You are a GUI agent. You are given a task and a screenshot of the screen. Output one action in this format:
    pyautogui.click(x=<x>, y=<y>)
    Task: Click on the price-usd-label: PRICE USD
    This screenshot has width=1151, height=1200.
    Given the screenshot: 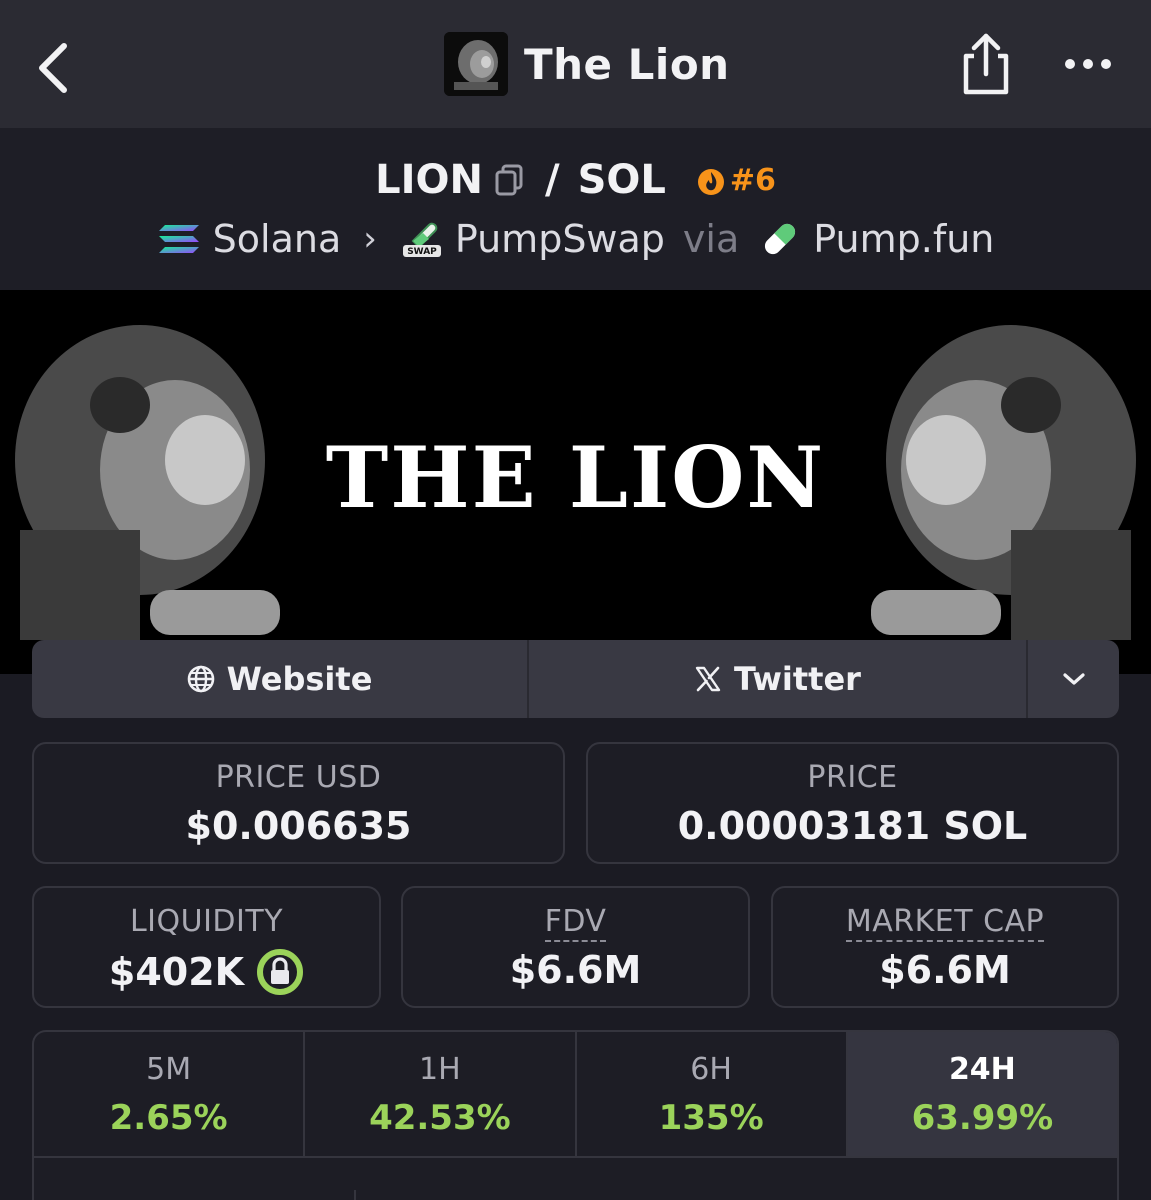 What is the action you would take?
    pyautogui.click(x=298, y=777)
    